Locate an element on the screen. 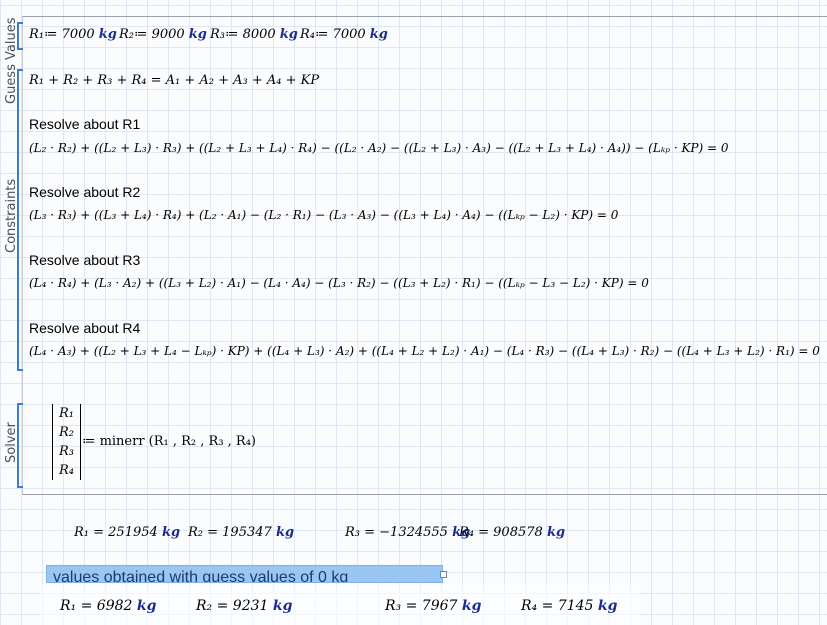  guess-r1: R₁≔ 7000 kg is located at coordinates (73, 34).